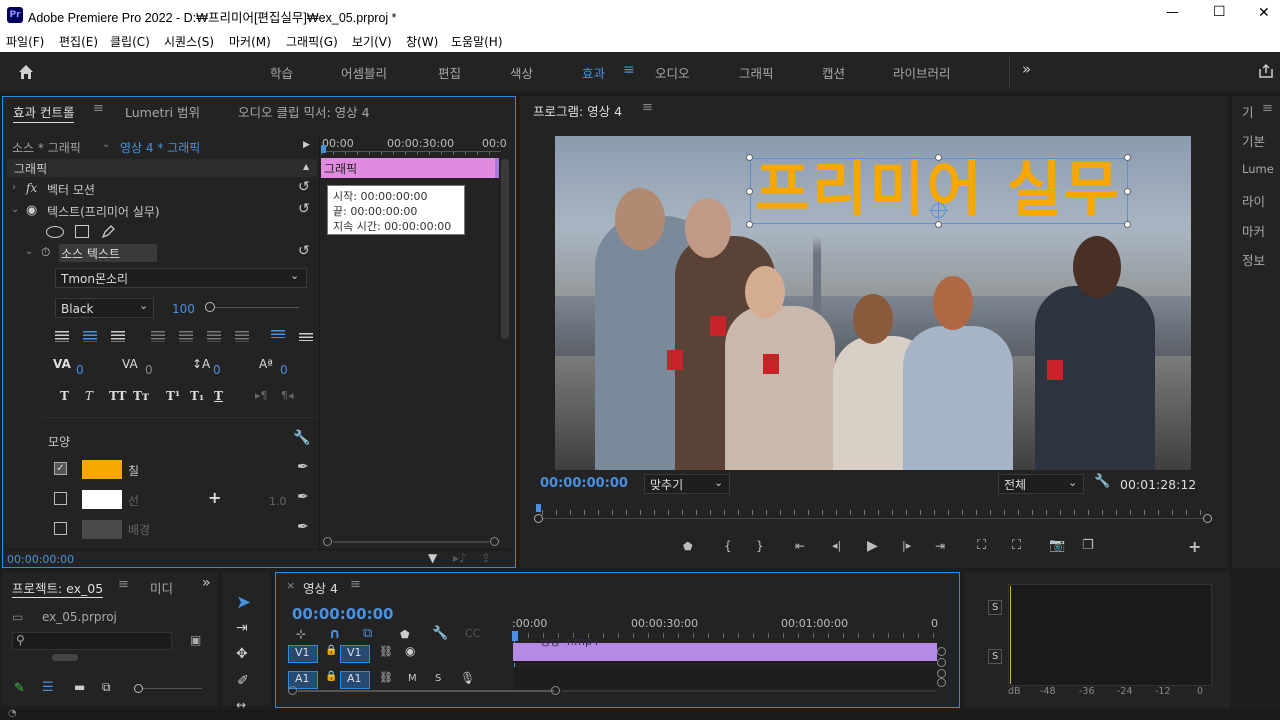 The width and height of the screenshot is (1280, 720). I want to click on freeform-view-icon: ⧉, so click(106, 687).